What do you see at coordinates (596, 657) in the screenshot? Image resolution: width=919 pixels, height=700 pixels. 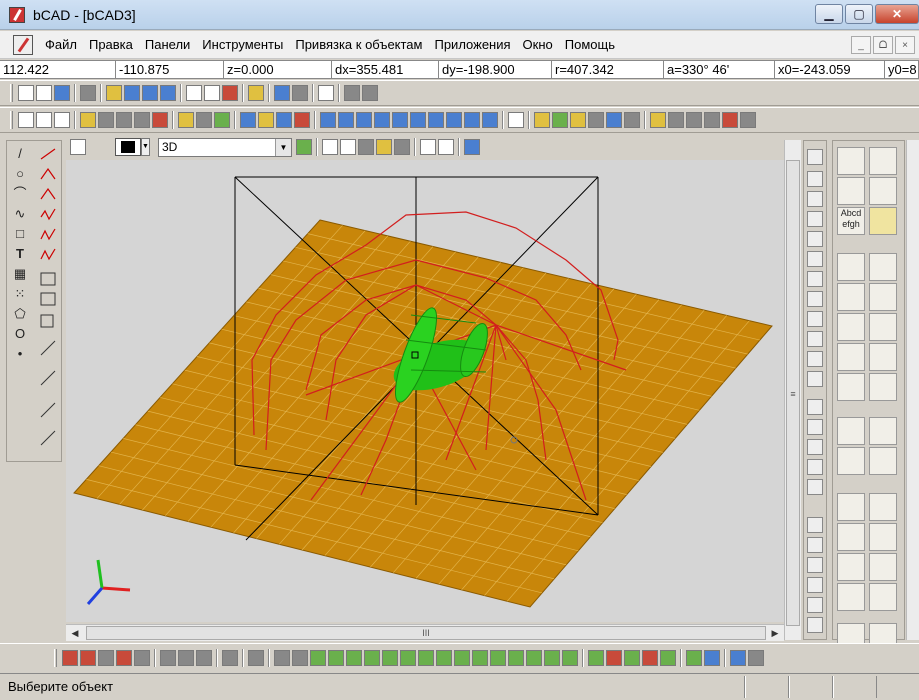 I see `union-icon` at bounding box center [596, 657].